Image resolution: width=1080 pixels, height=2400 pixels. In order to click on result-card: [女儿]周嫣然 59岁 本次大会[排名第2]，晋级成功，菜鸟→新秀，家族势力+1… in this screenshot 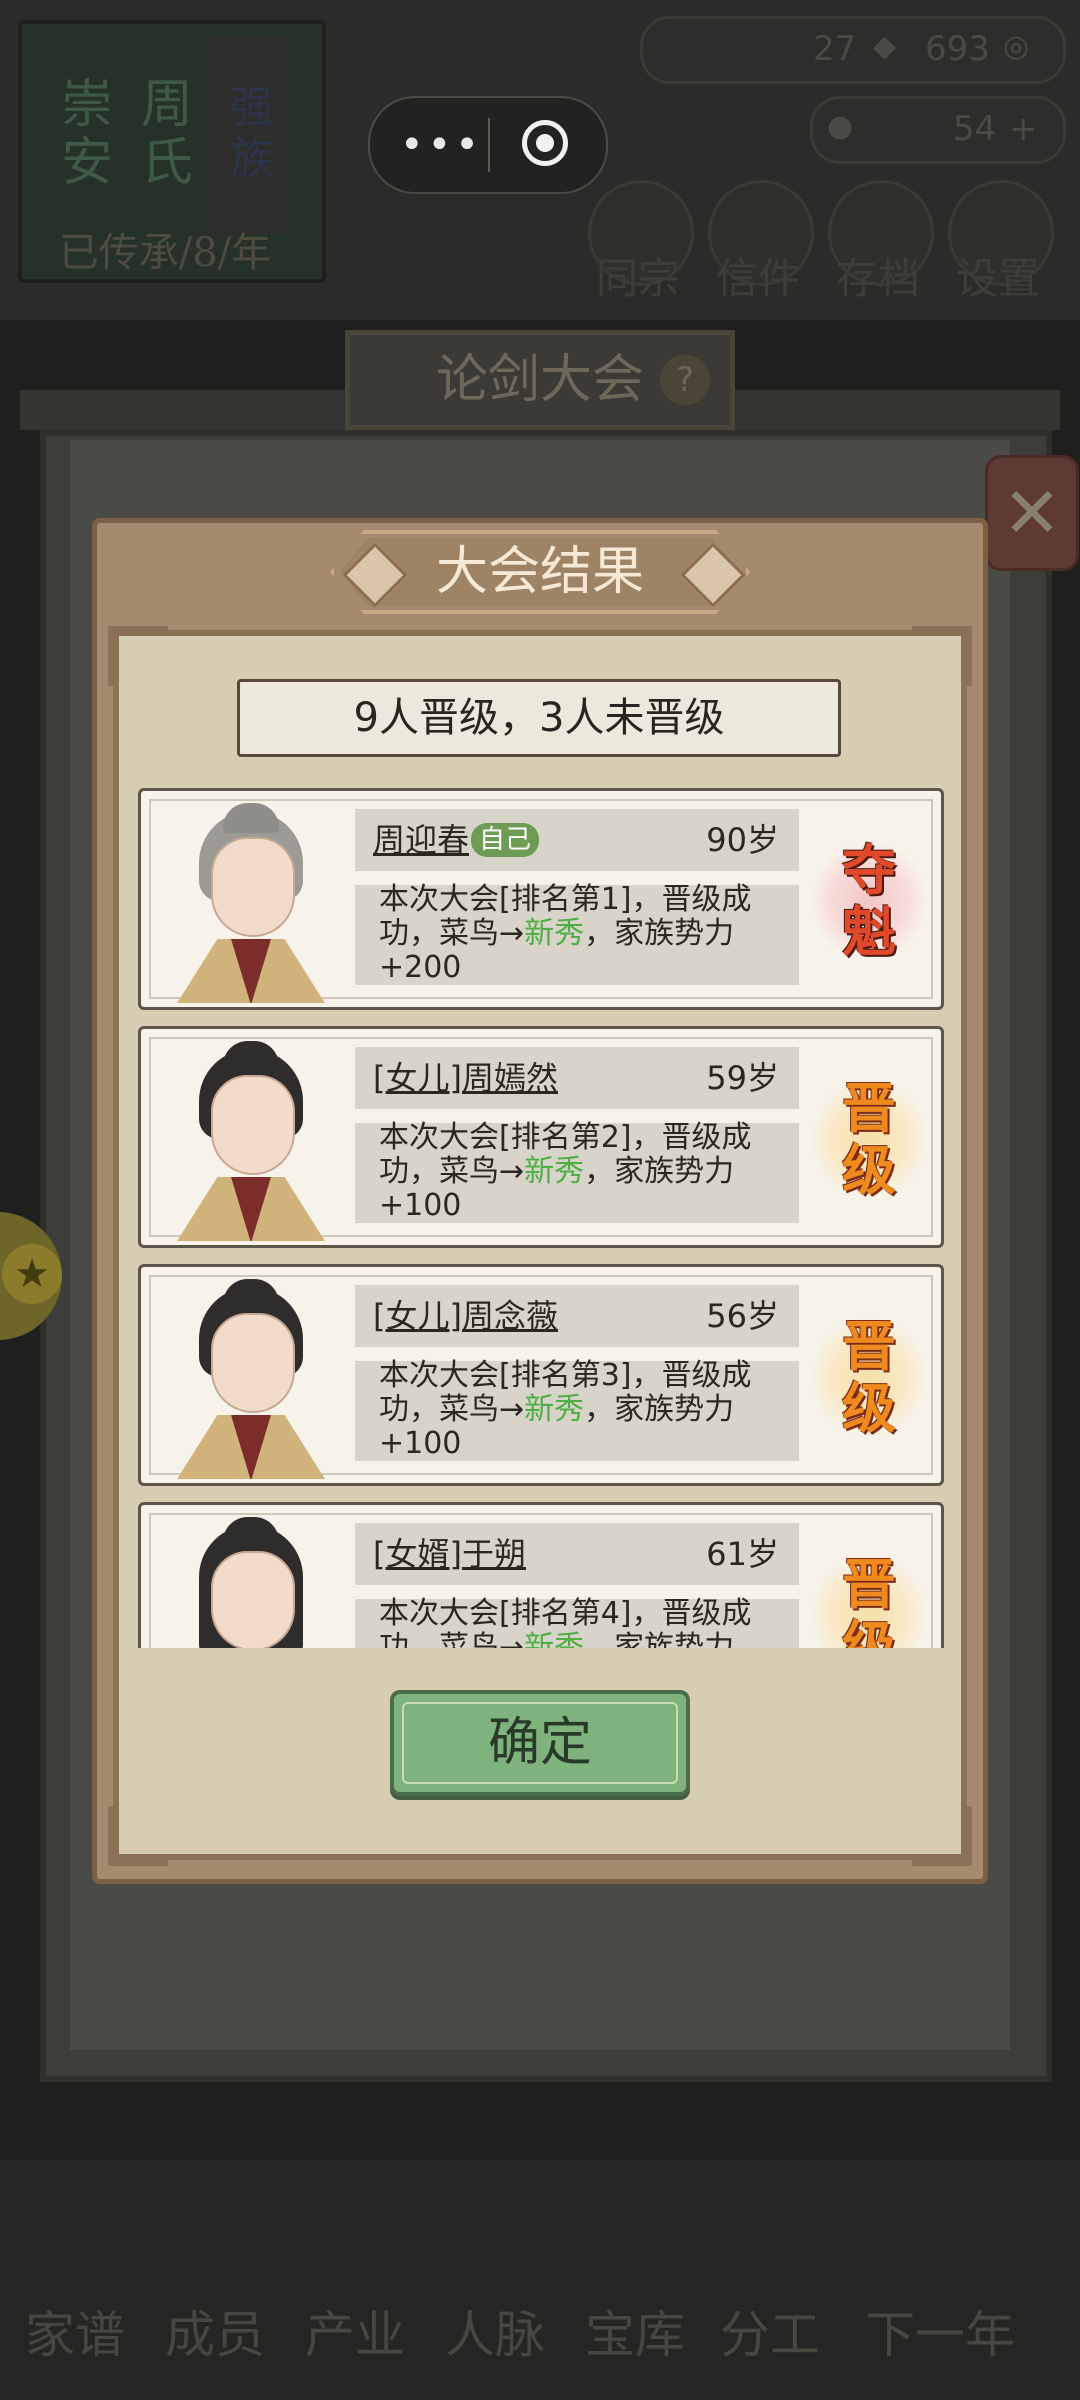, I will do `click(541, 1137)`.